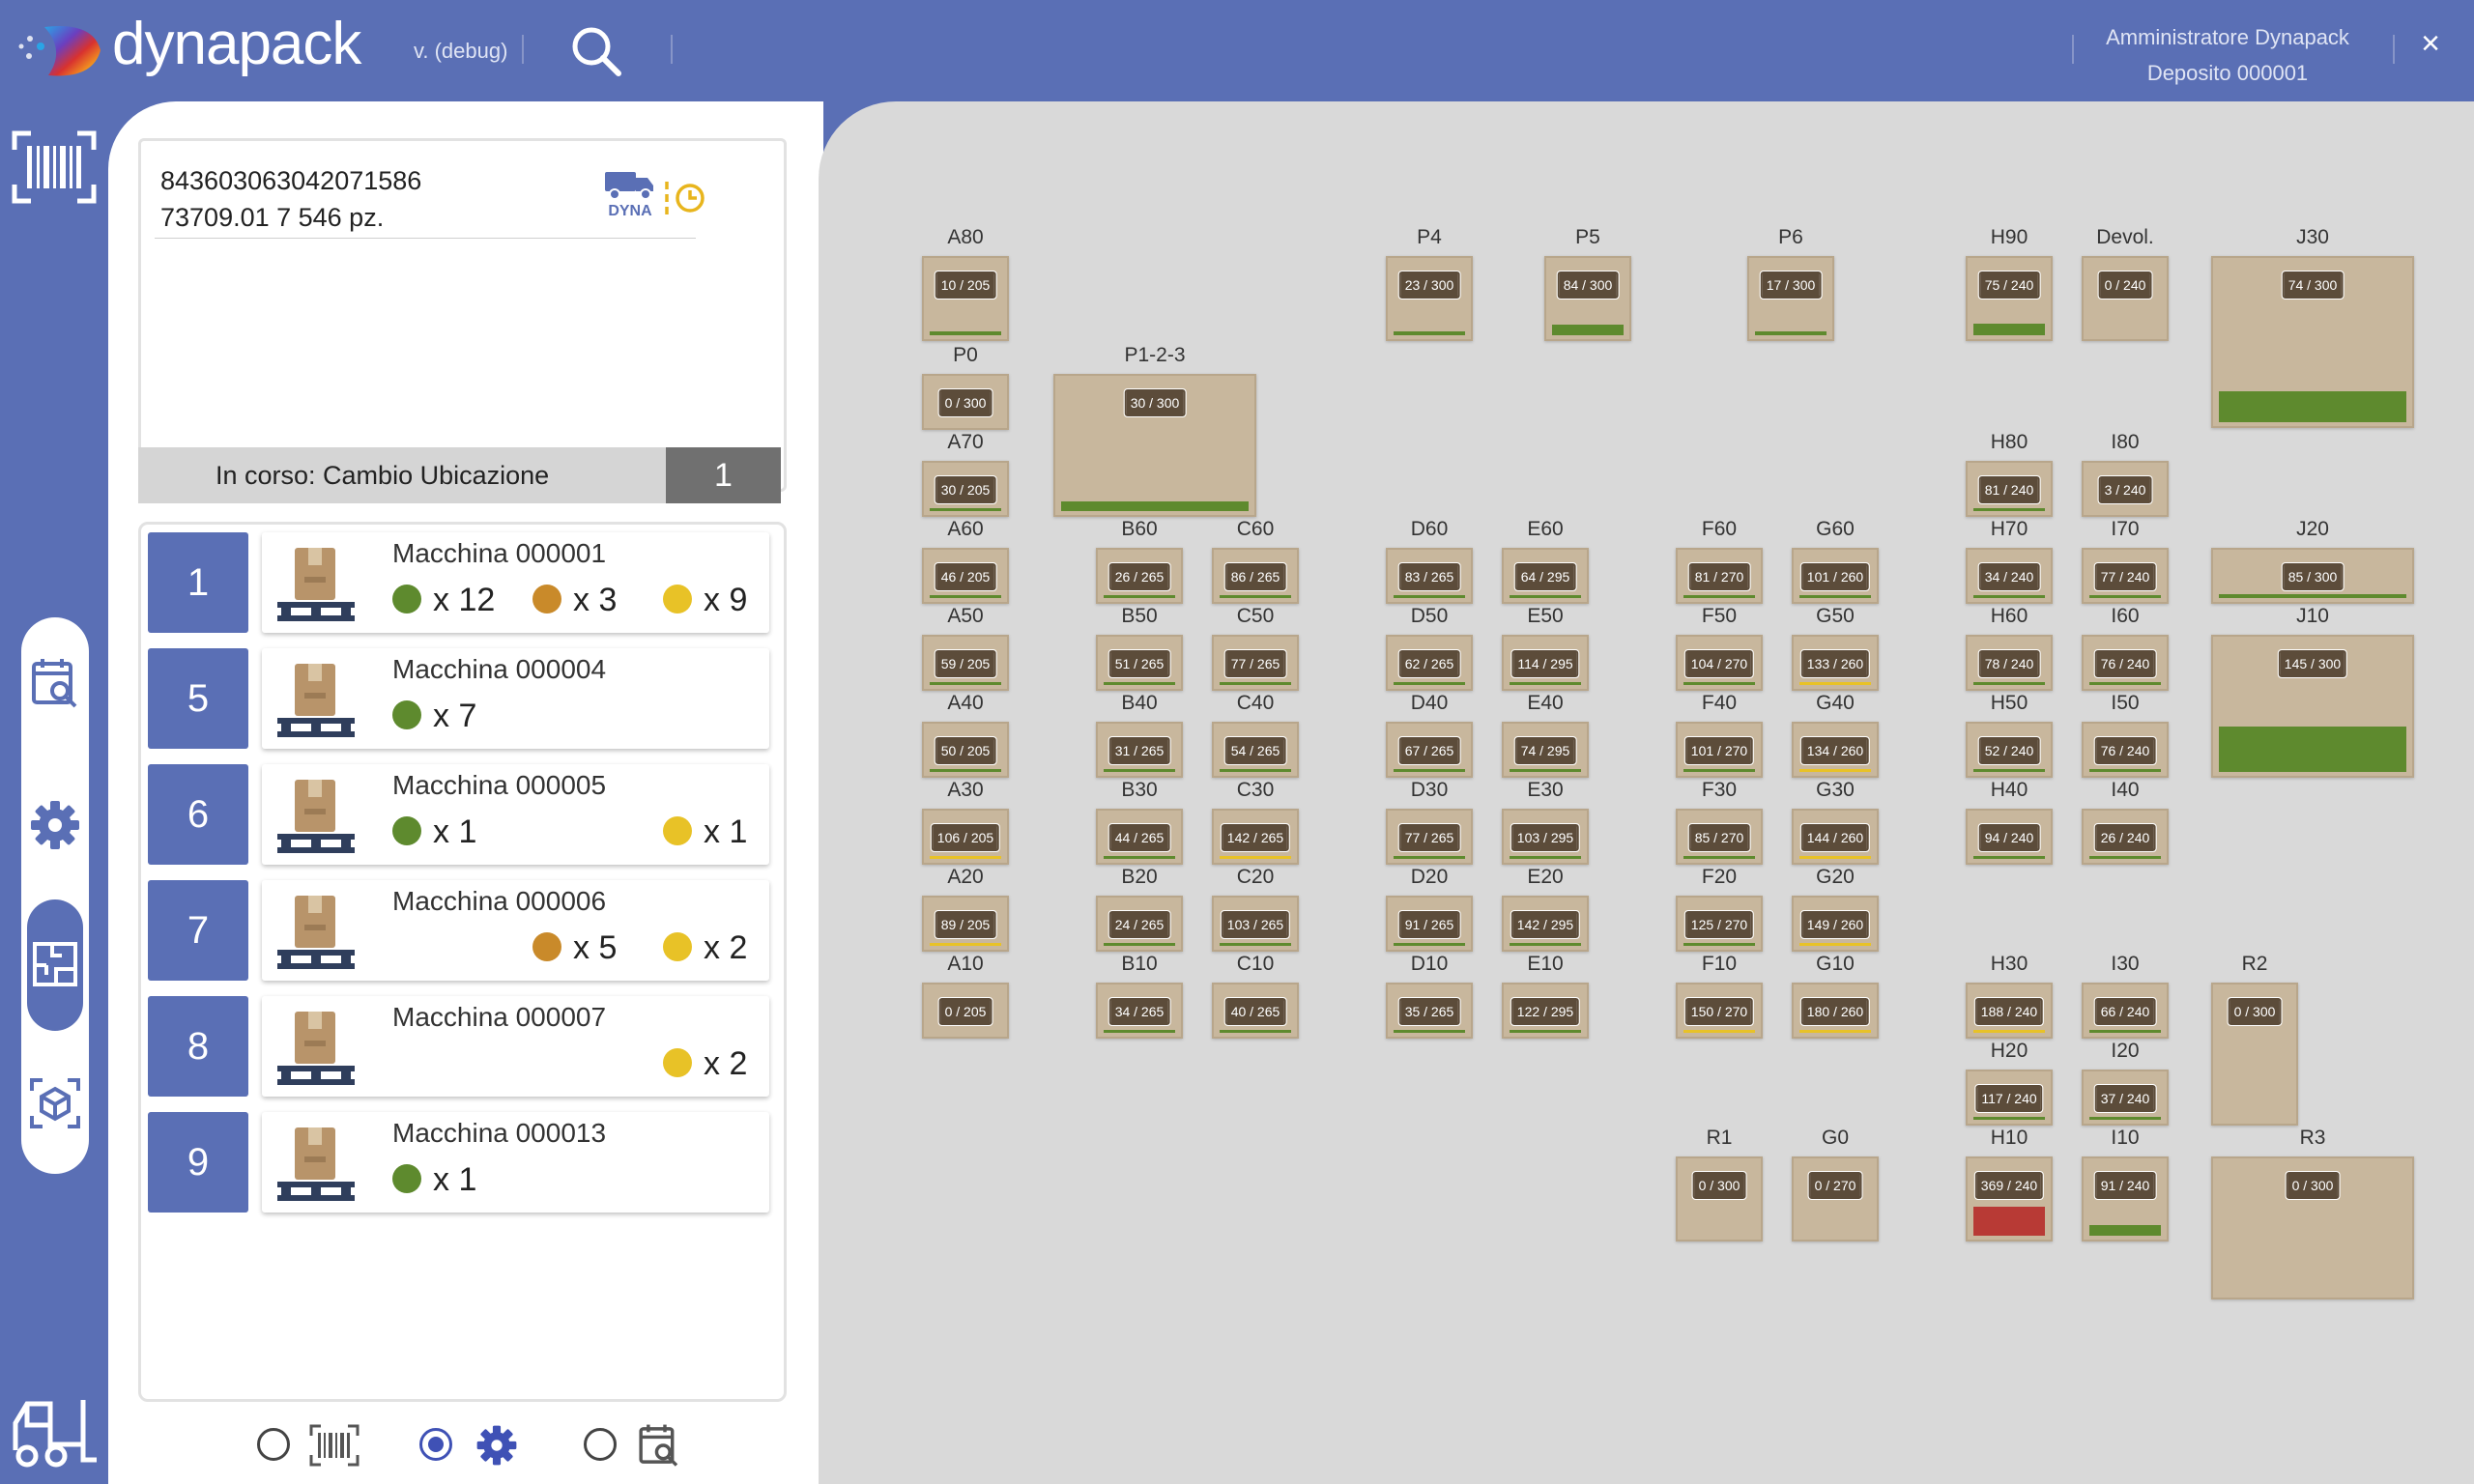  What do you see at coordinates (2126, 837) in the screenshot?
I see `location-i40: 26 / 240` at bounding box center [2126, 837].